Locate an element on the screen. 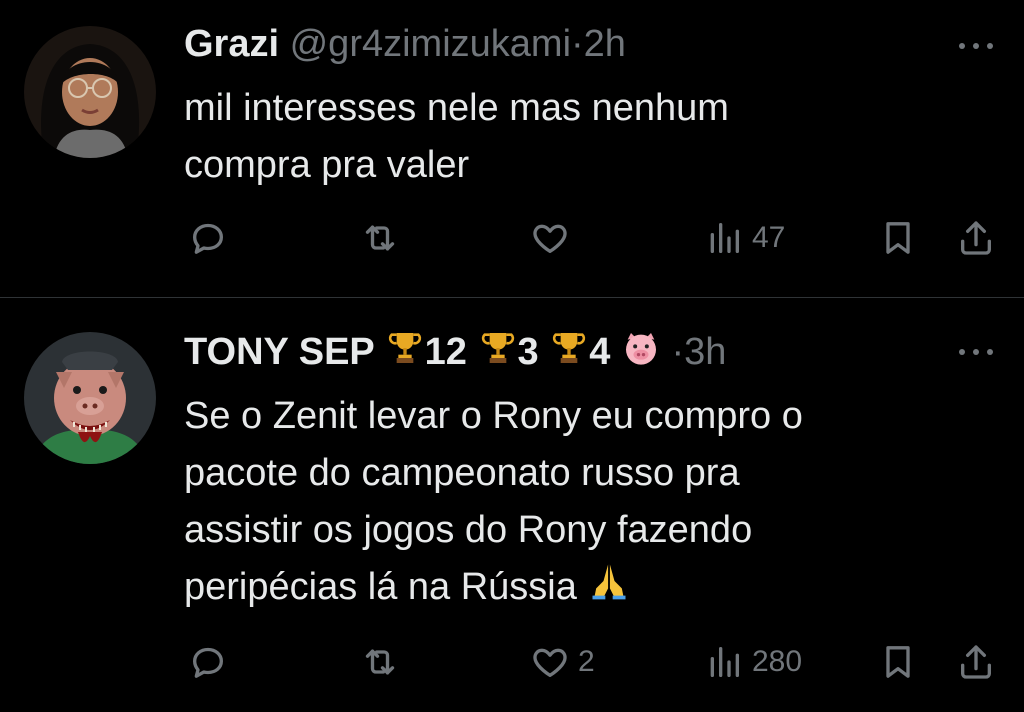  like-count: 2 is located at coordinates (586, 661).